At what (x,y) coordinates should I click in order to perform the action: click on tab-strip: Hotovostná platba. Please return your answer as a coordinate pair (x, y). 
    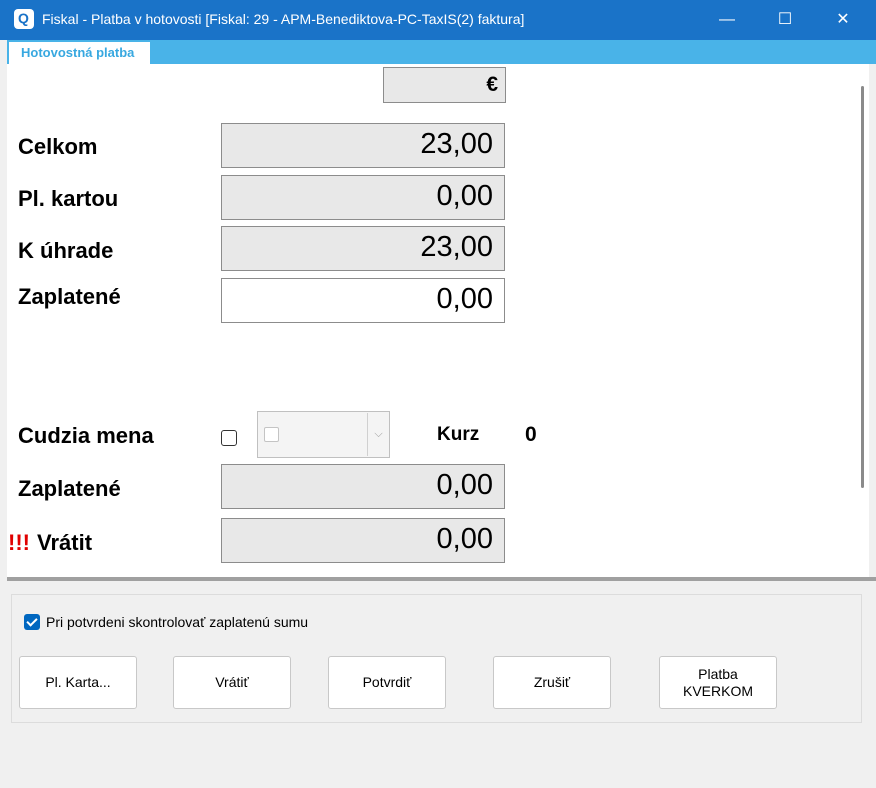
    Looking at the image, I should click on (441, 52).